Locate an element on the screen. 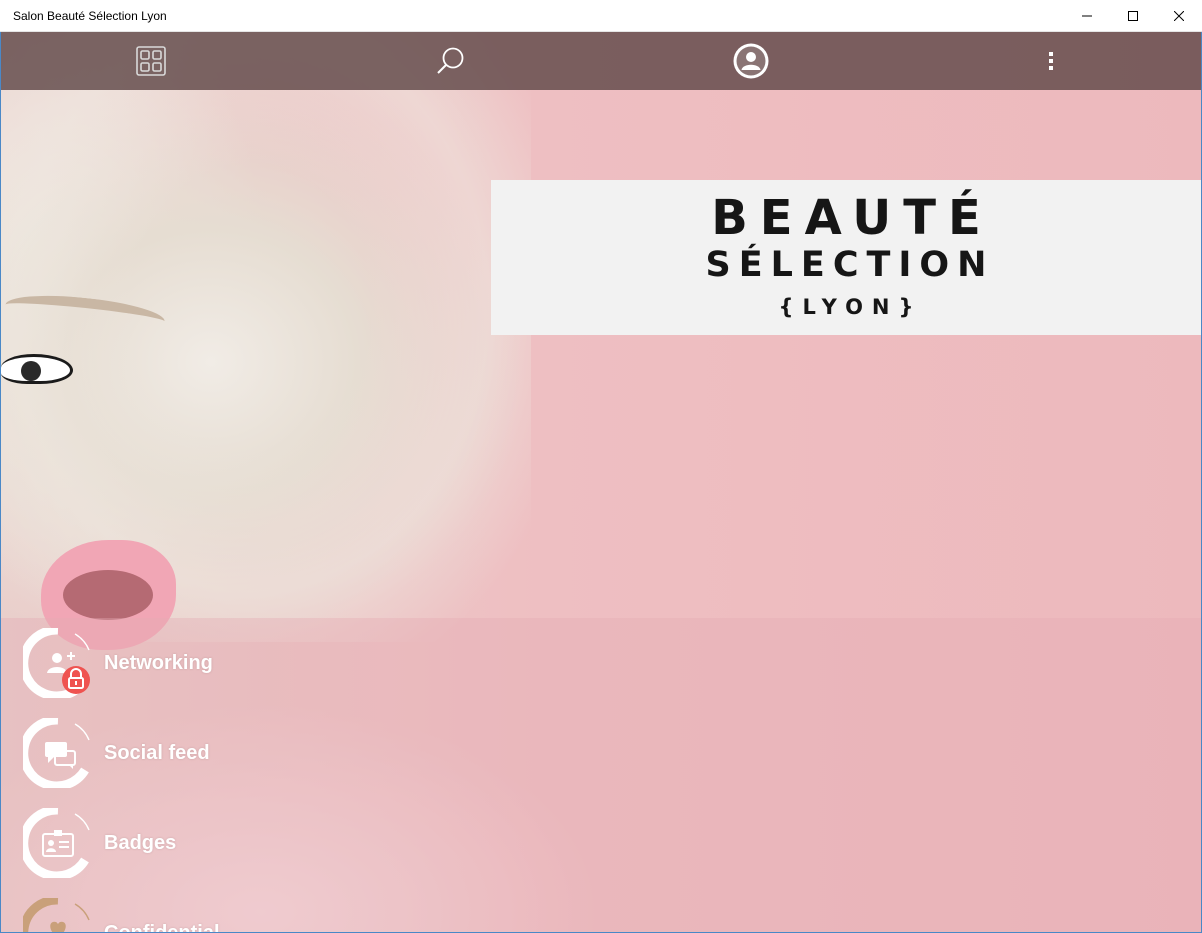 Image resolution: width=1202 pixels, height=933 pixels. heart-icon is located at coordinates (56, 915).